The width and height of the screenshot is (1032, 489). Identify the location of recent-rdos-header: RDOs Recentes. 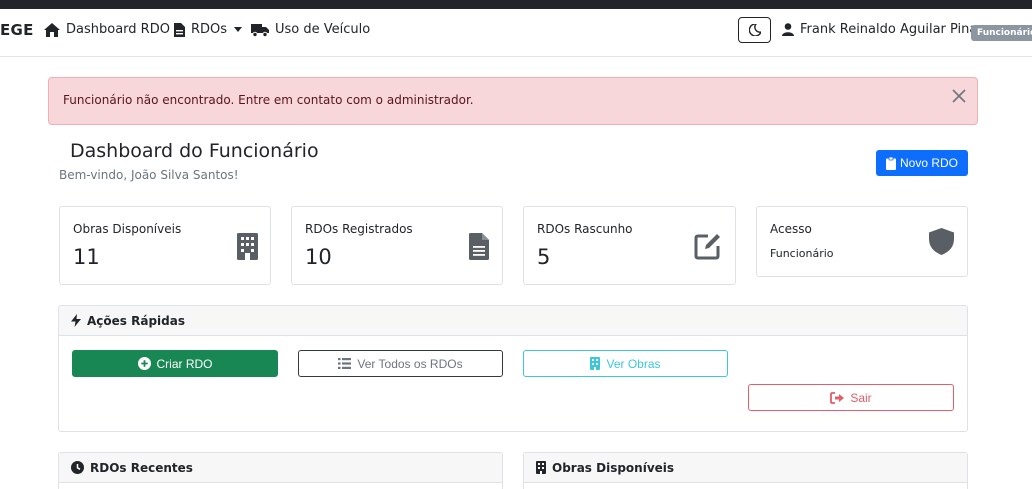
(280, 468).